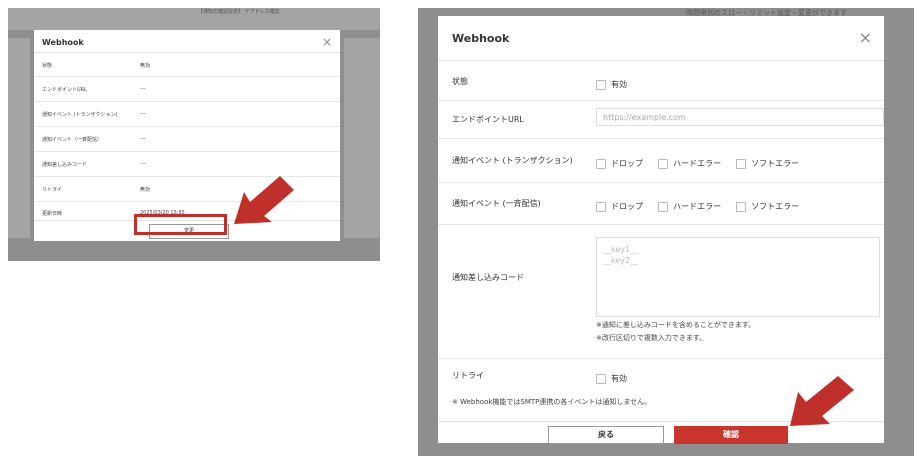  Describe the element at coordinates (52, 214) in the screenshot. I see `row-label: 更新日時` at that location.